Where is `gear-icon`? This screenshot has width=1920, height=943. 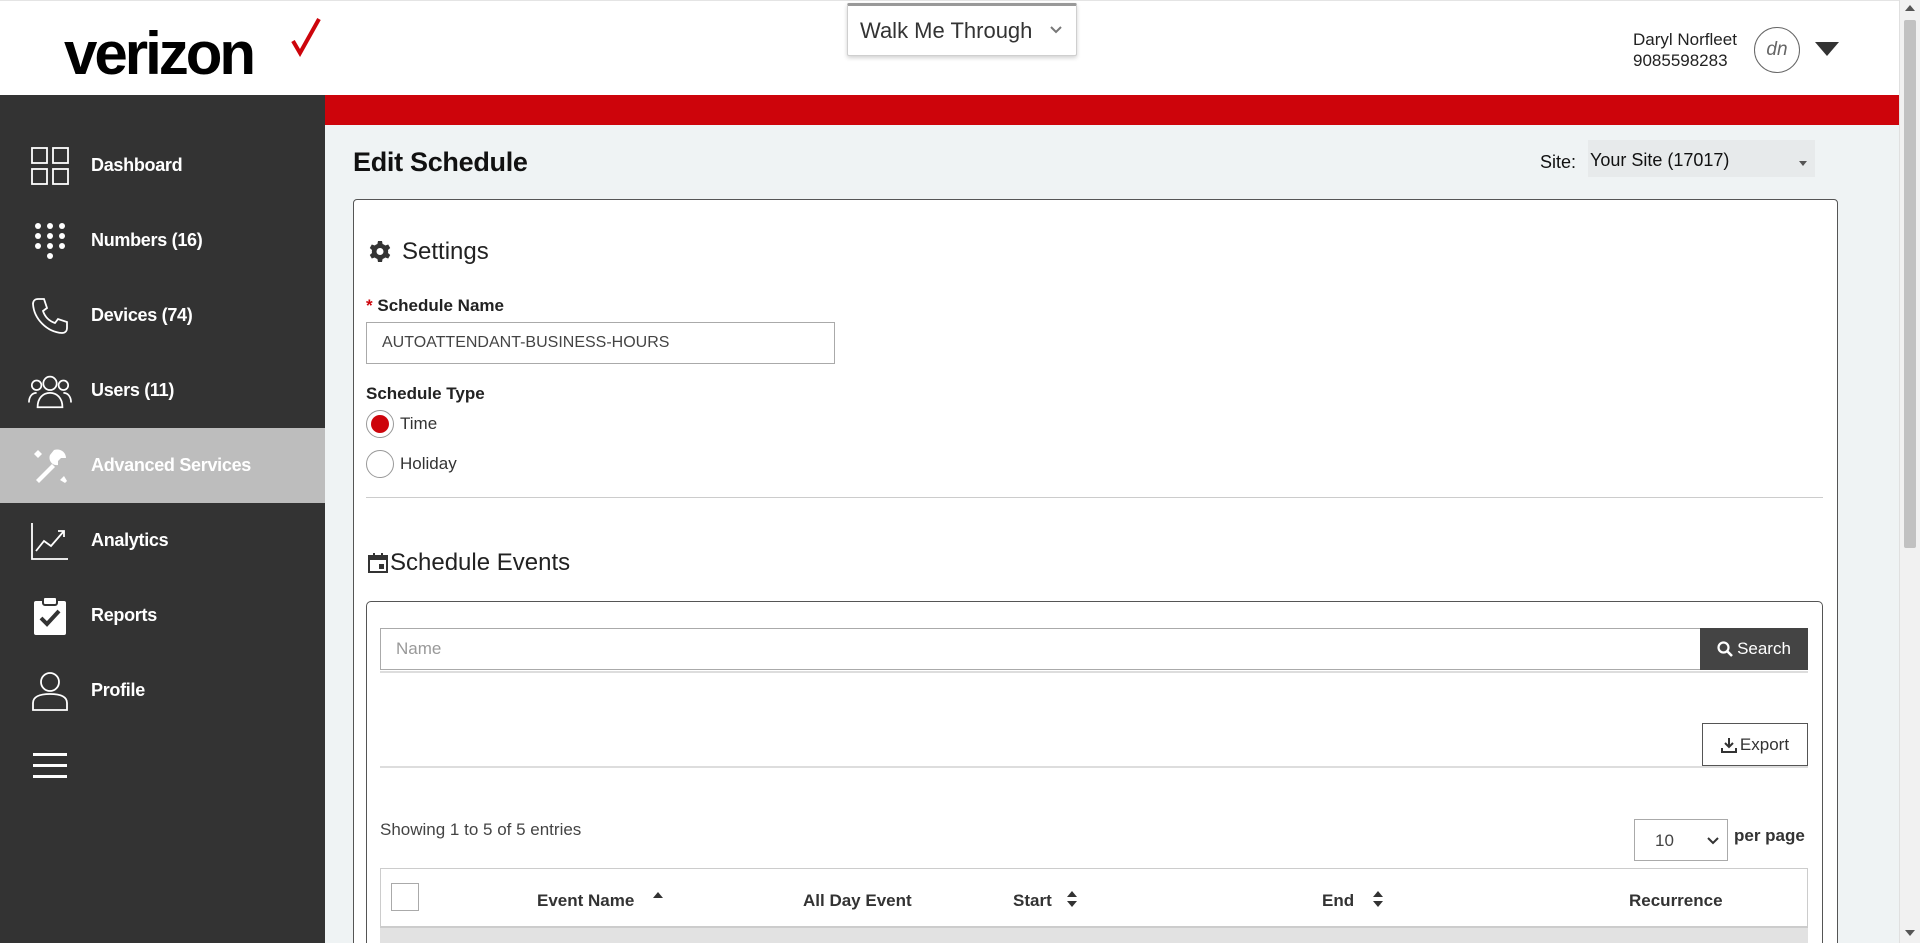 gear-icon is located at coordinates (380, 251).